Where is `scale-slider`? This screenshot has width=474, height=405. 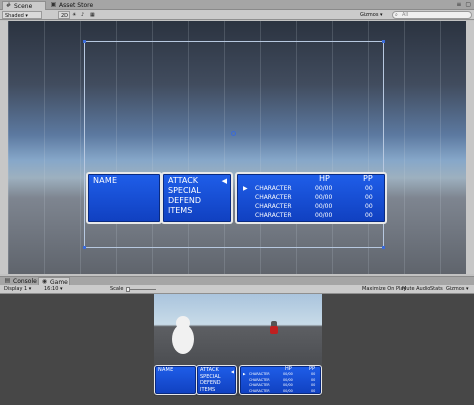 scale-slider is located at coordinates (141, 289).